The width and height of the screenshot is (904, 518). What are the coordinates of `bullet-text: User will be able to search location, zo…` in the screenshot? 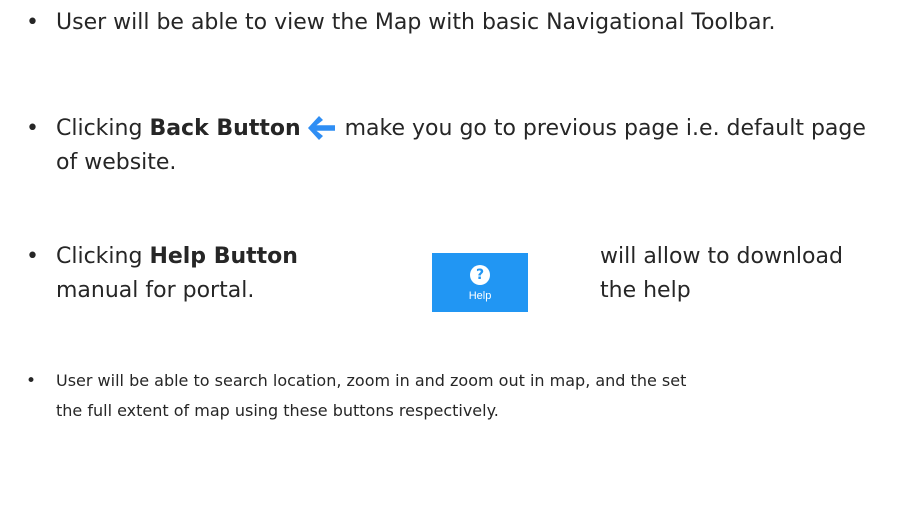 It's located at (371, 395).